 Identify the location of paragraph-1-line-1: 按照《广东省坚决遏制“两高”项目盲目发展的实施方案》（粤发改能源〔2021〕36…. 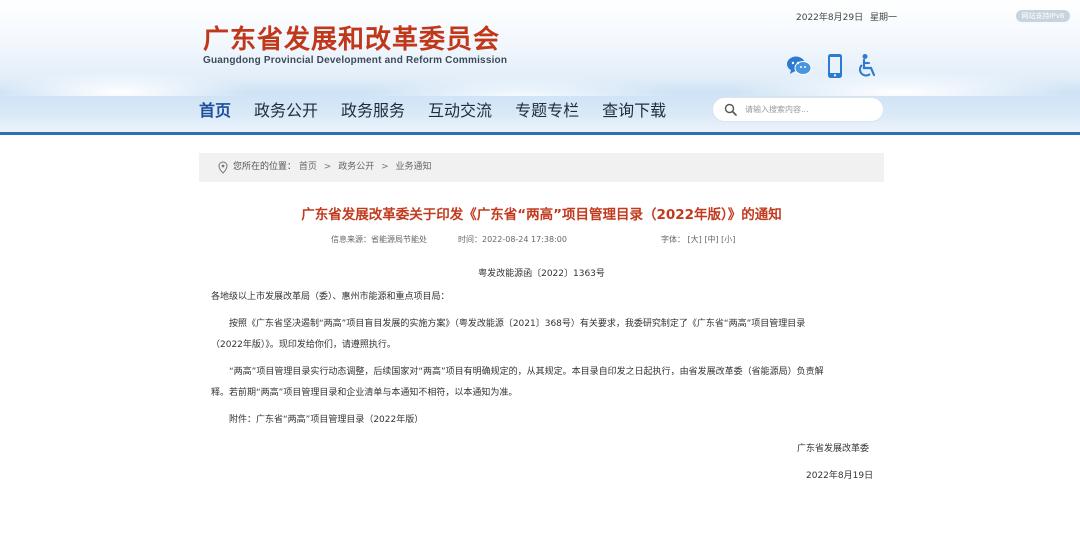
(517, 324).